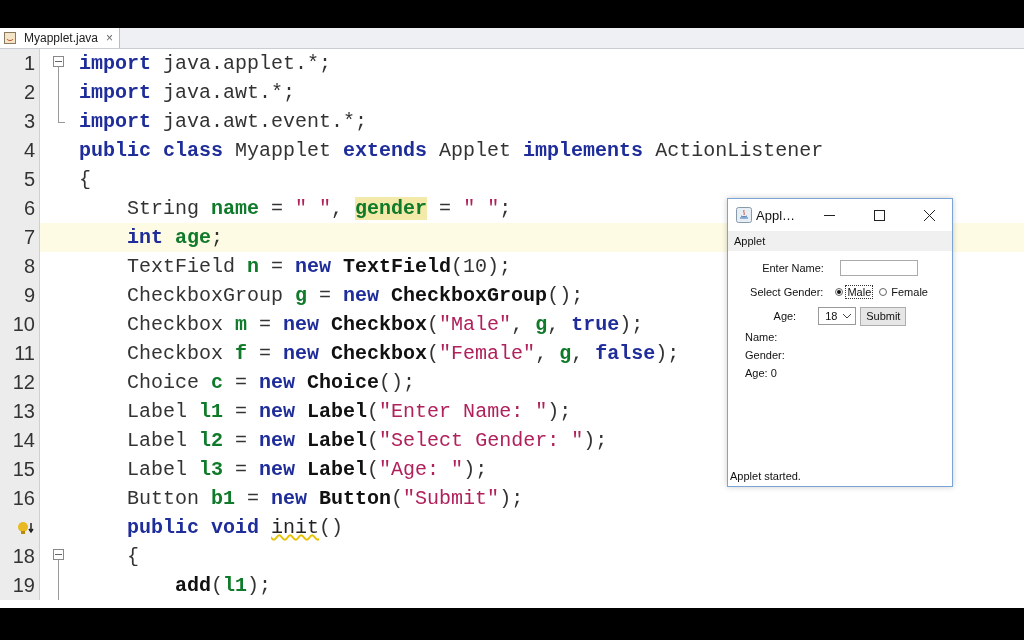  I want to click on java-file-icon, so click(10, 38).